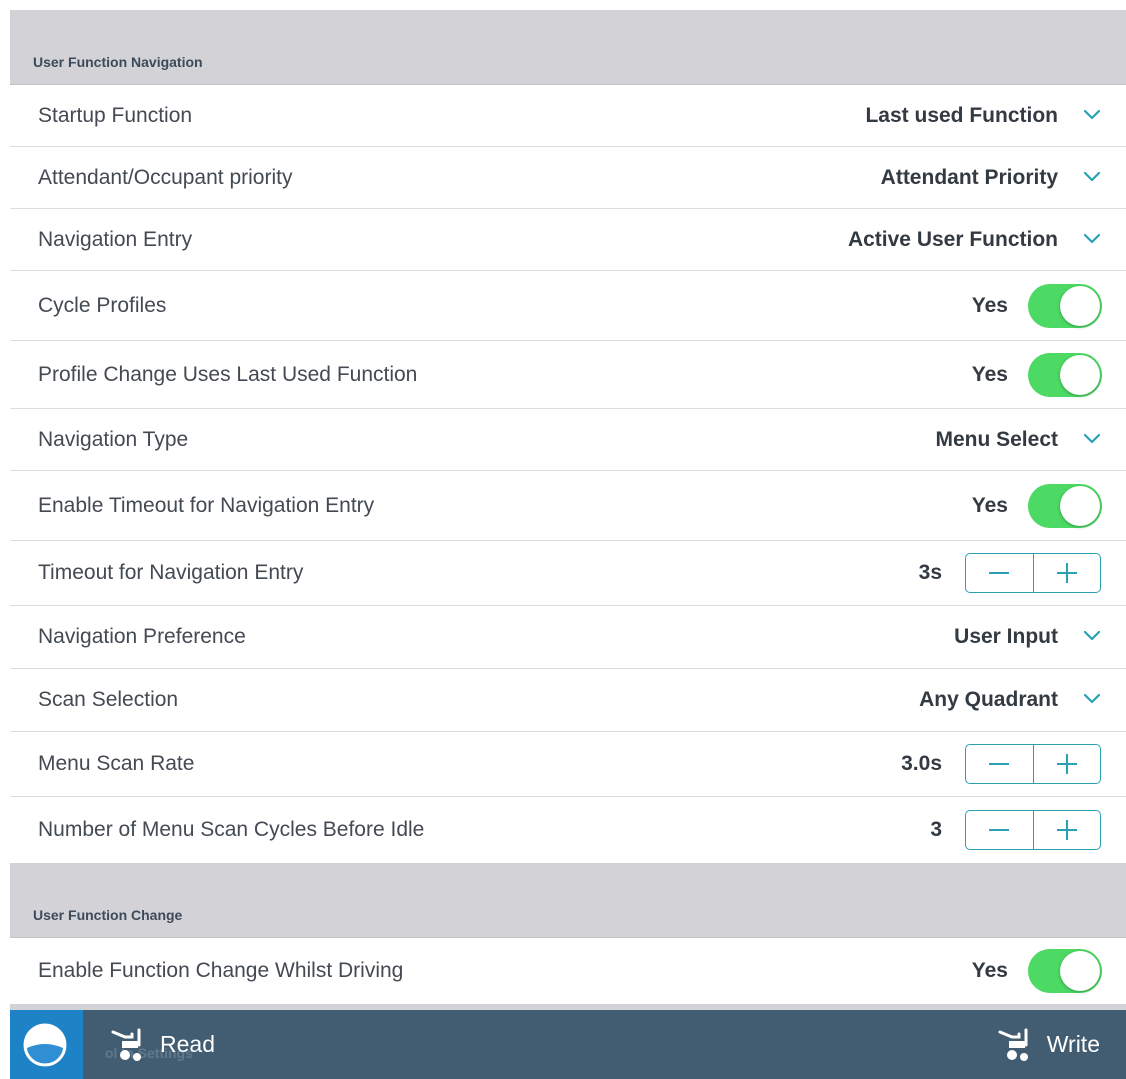  I want to click on write-label: Write, so click(1073, 1044).